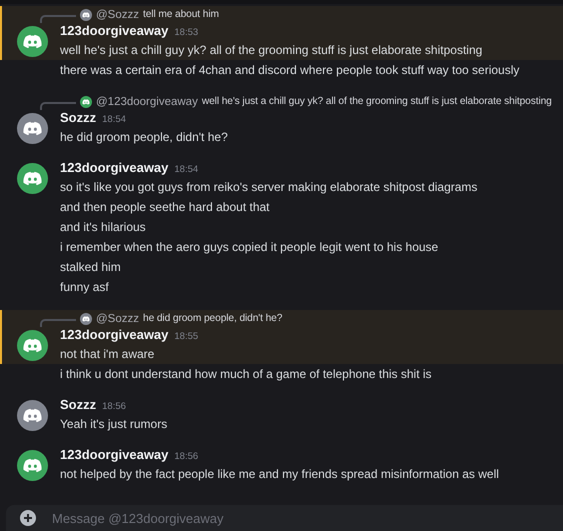  Describe the element at coordinates (306, 518) in the screenshot. I see `message-input: Message @123doorgiveaway` at that location.